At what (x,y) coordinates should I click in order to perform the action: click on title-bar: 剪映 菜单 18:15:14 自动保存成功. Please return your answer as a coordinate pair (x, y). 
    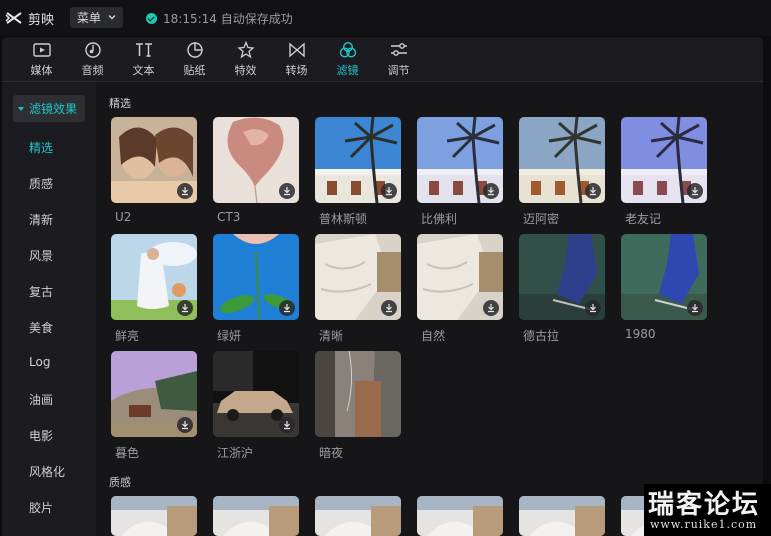
    Looking at the image, I should click on (385, 18).